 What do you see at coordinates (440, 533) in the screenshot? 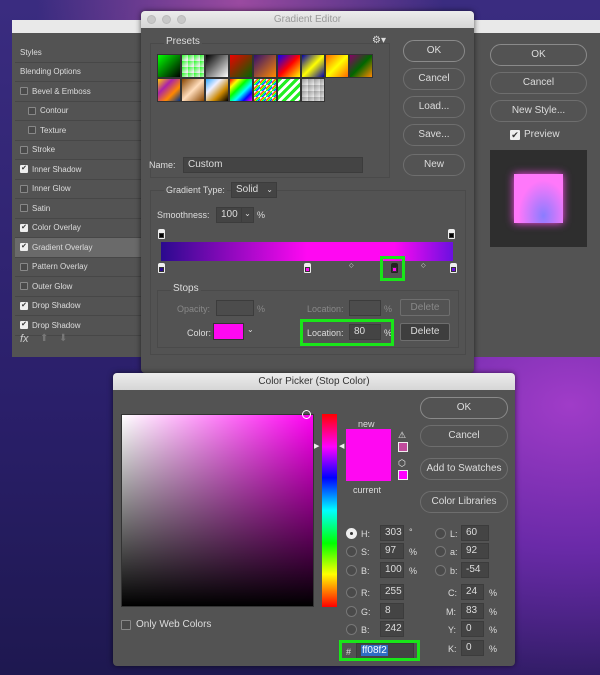
I see `lightness-radio` at bounding box center [440, 533].